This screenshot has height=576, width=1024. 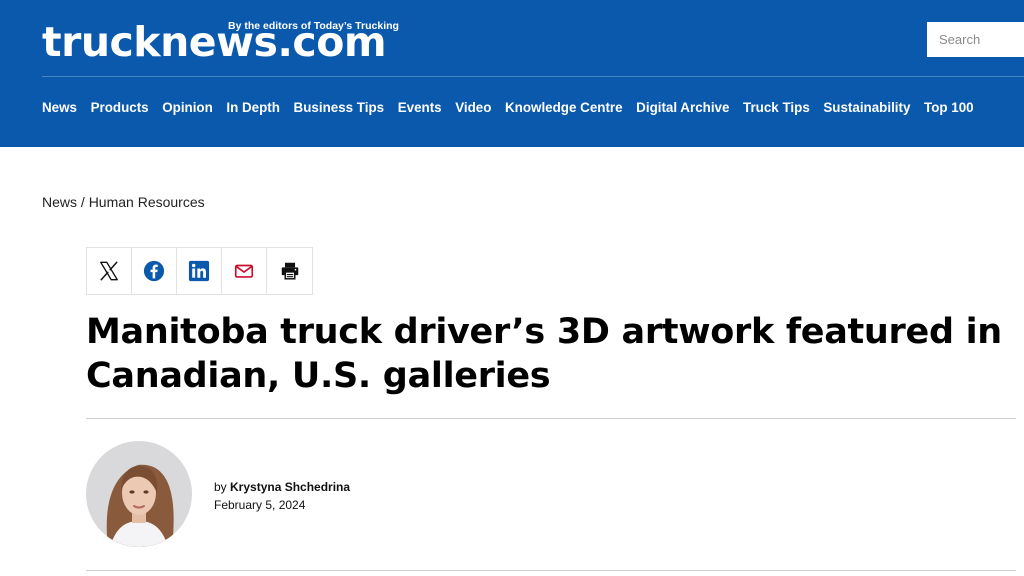 I want to click on author-byline: by Krystyna Shchedrina, so click(x=282, y=487).